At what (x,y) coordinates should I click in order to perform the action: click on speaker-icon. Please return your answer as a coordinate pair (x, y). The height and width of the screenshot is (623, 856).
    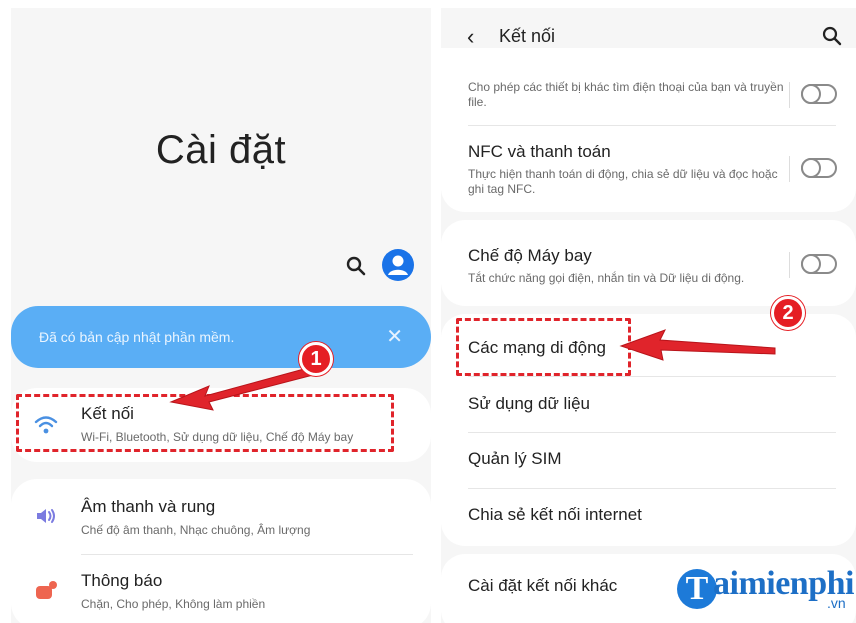
    Looking at the image, I should click on (46, 516).